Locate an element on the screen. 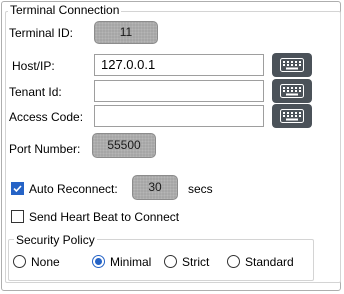 Image resolution: width=344 pixels, height=294 pixels. radio-minimal-label: Minimal is located at coordinates (131, 262).